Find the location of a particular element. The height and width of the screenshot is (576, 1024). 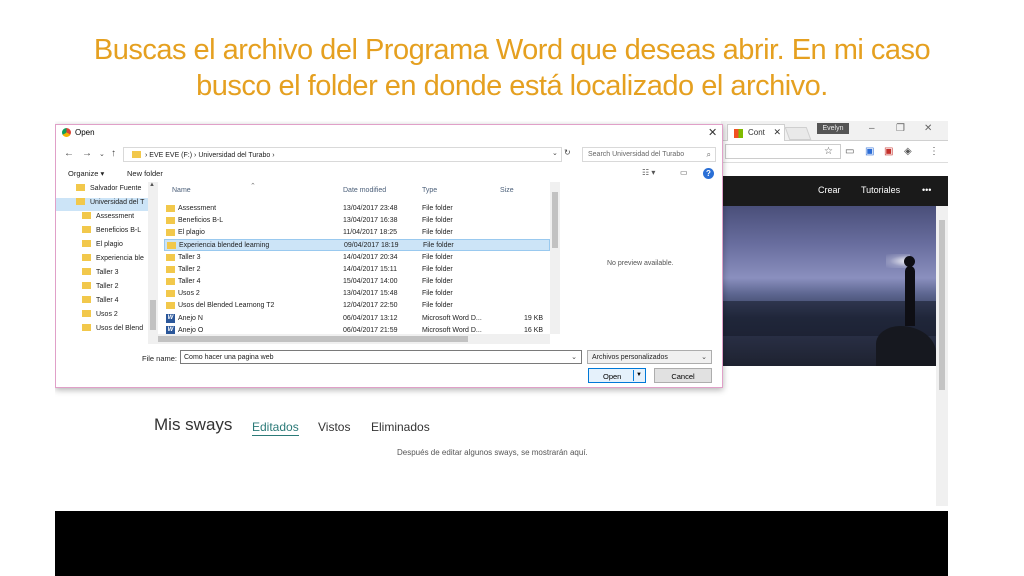

nav-item: Taller 3 is located at coordinates (115, 274).